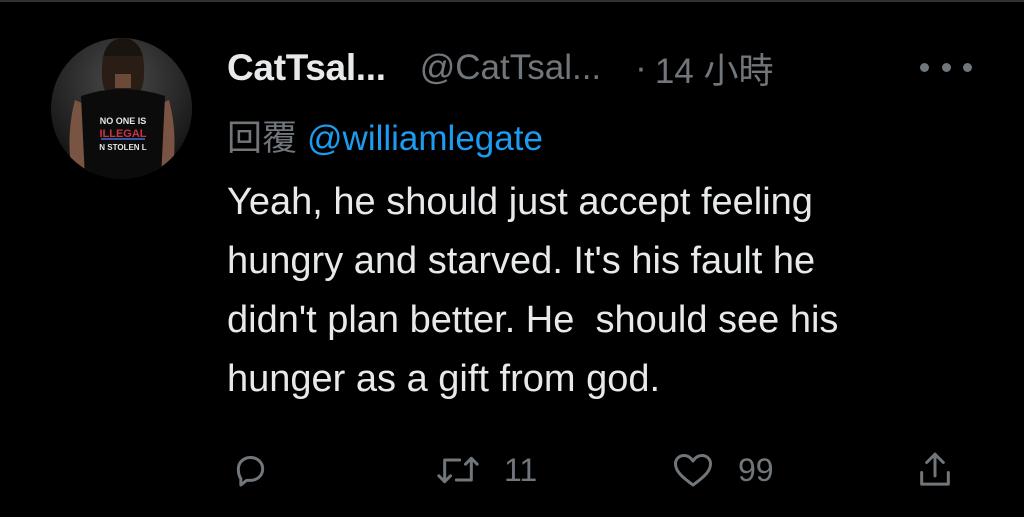  What do you see at coordinates (262, 138) in the screenshot?
I see `reply-prefix: 回覆` at bounding box center [262, 138].